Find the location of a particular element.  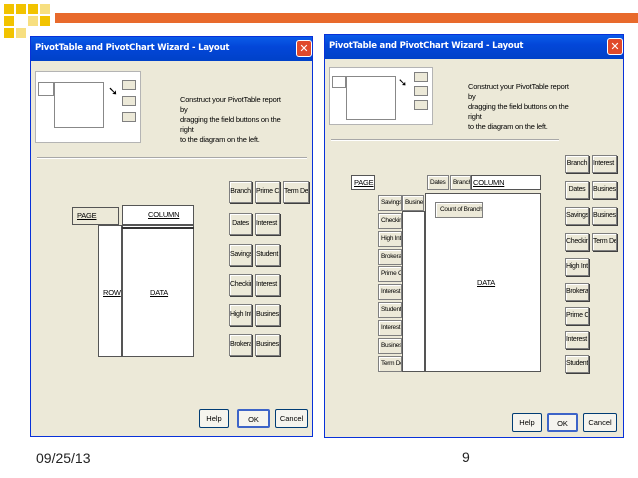

row-field-prime-checking: Prime Che is located at coordinates (390, 274).